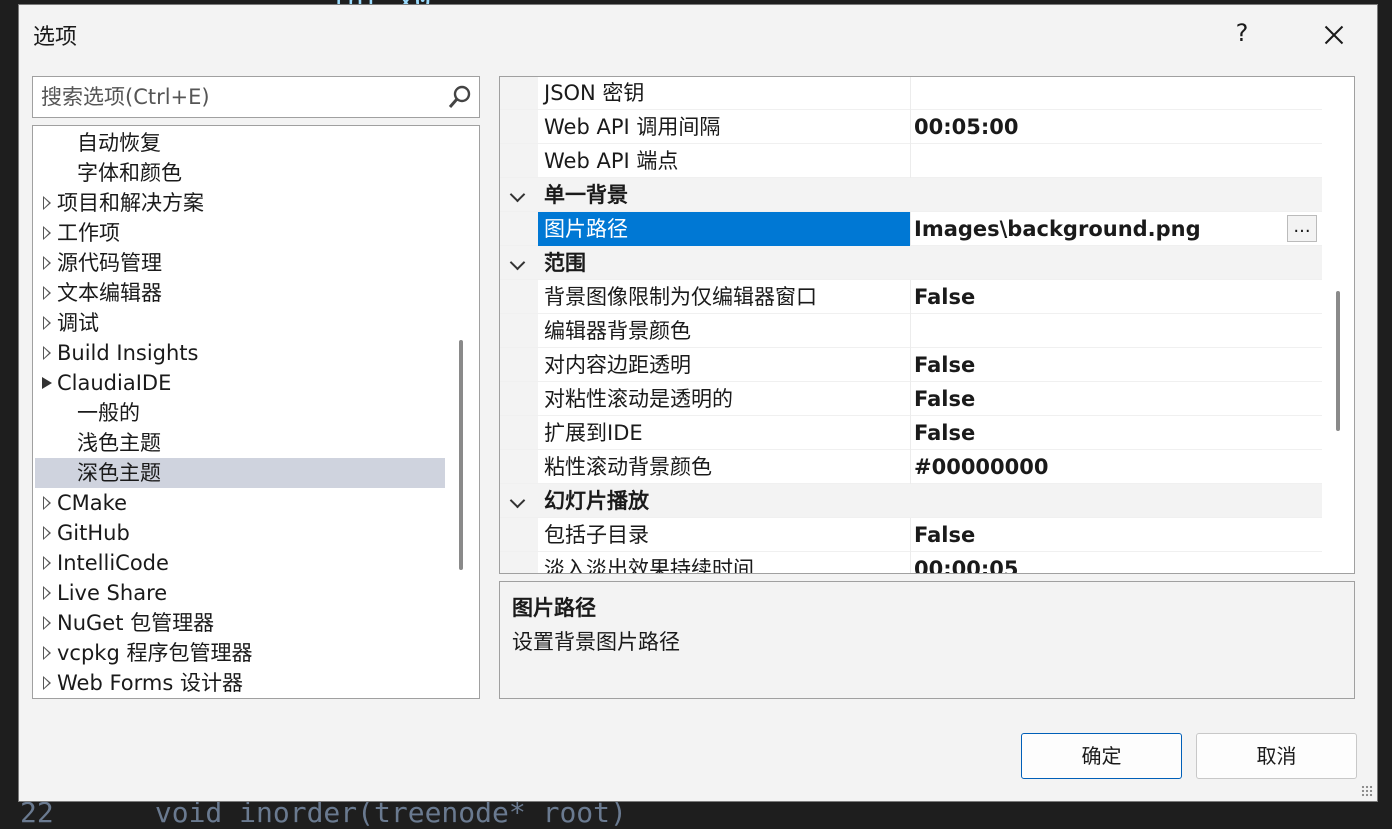 The height and width of the screenshot is (829, 1392). Describe the element at coordinates (649, 565) in the screenshot. I see `property-name: 淡入淡出效果持续时间` at that location.